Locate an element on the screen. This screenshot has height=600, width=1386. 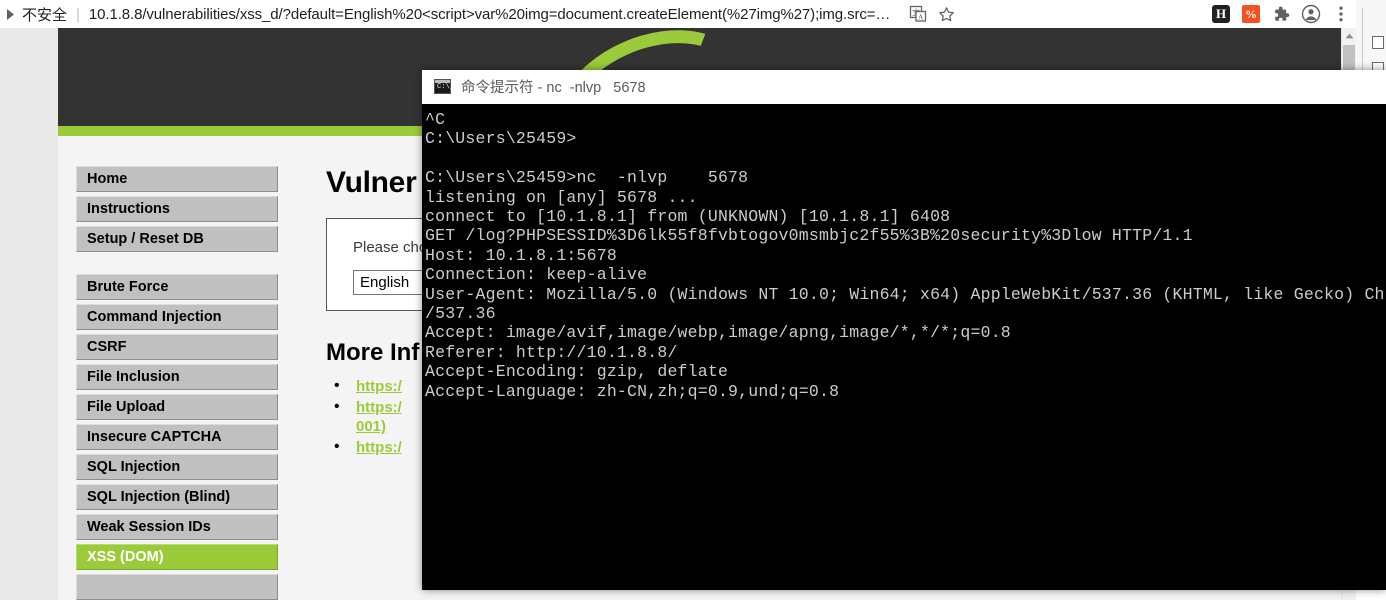
terminal-line: Connection: keep-alive is located at coordinates (536, 275).